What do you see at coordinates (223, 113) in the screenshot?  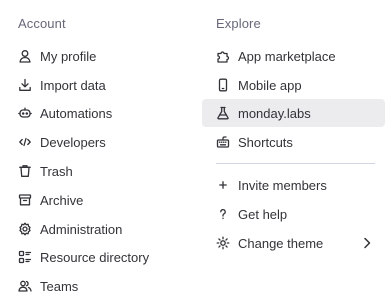 I see `flask-icon` at bounding box center [223, 113].